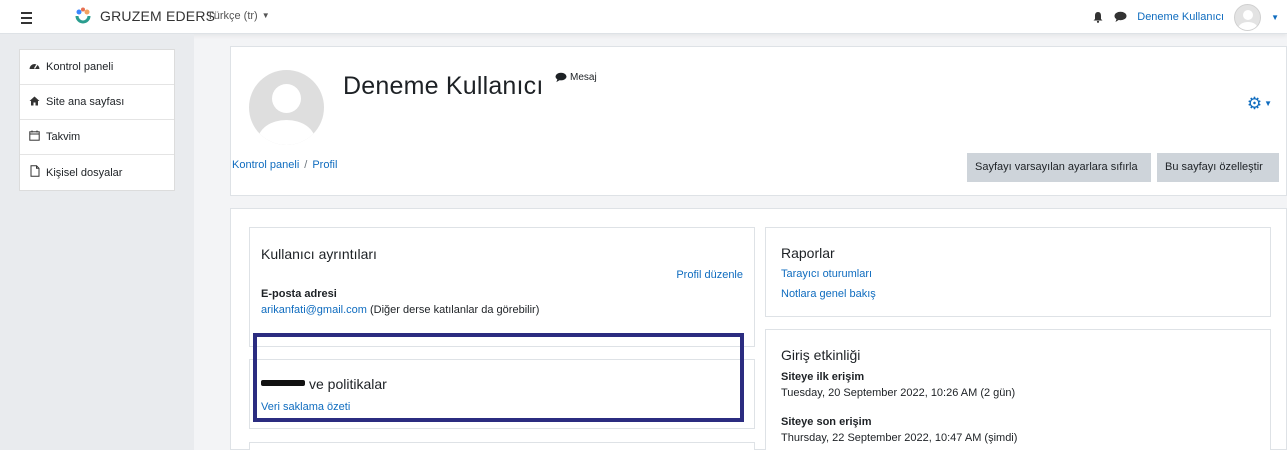 The image size is (1287, 450). Describe the element at coordinates (97, 137) in the screenshot. I see `sidebar-item-calendar: Takvim` at that location.